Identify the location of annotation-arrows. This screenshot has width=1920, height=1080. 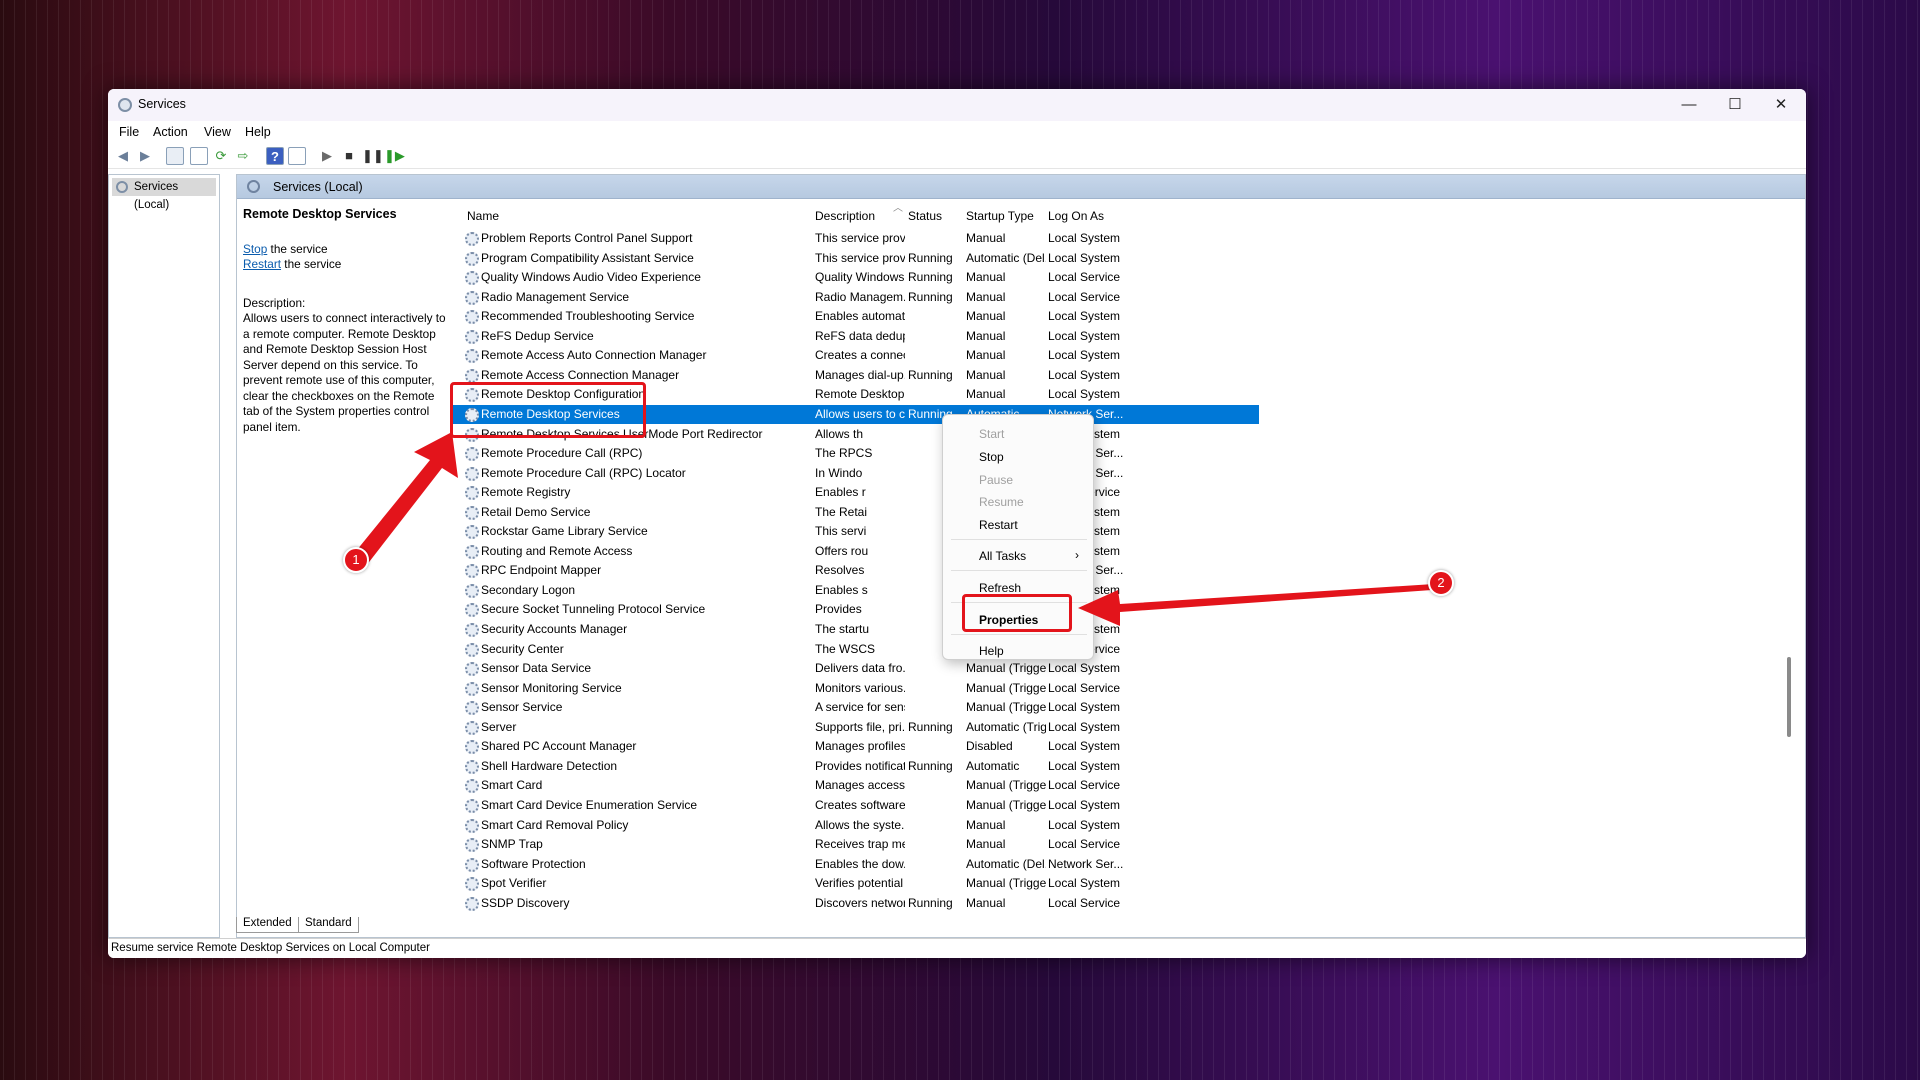
(893, 529).